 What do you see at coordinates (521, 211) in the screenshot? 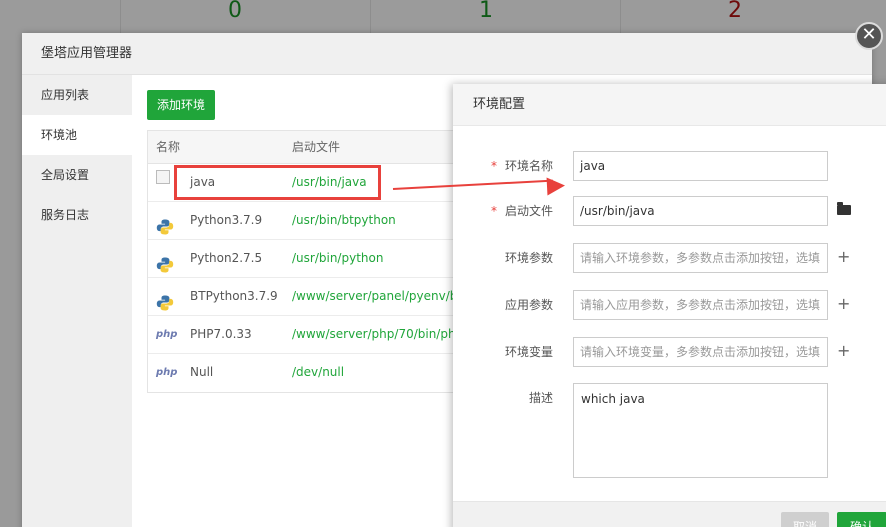
I see `field-label: * 启动文件` at bounding box center [521, 211].